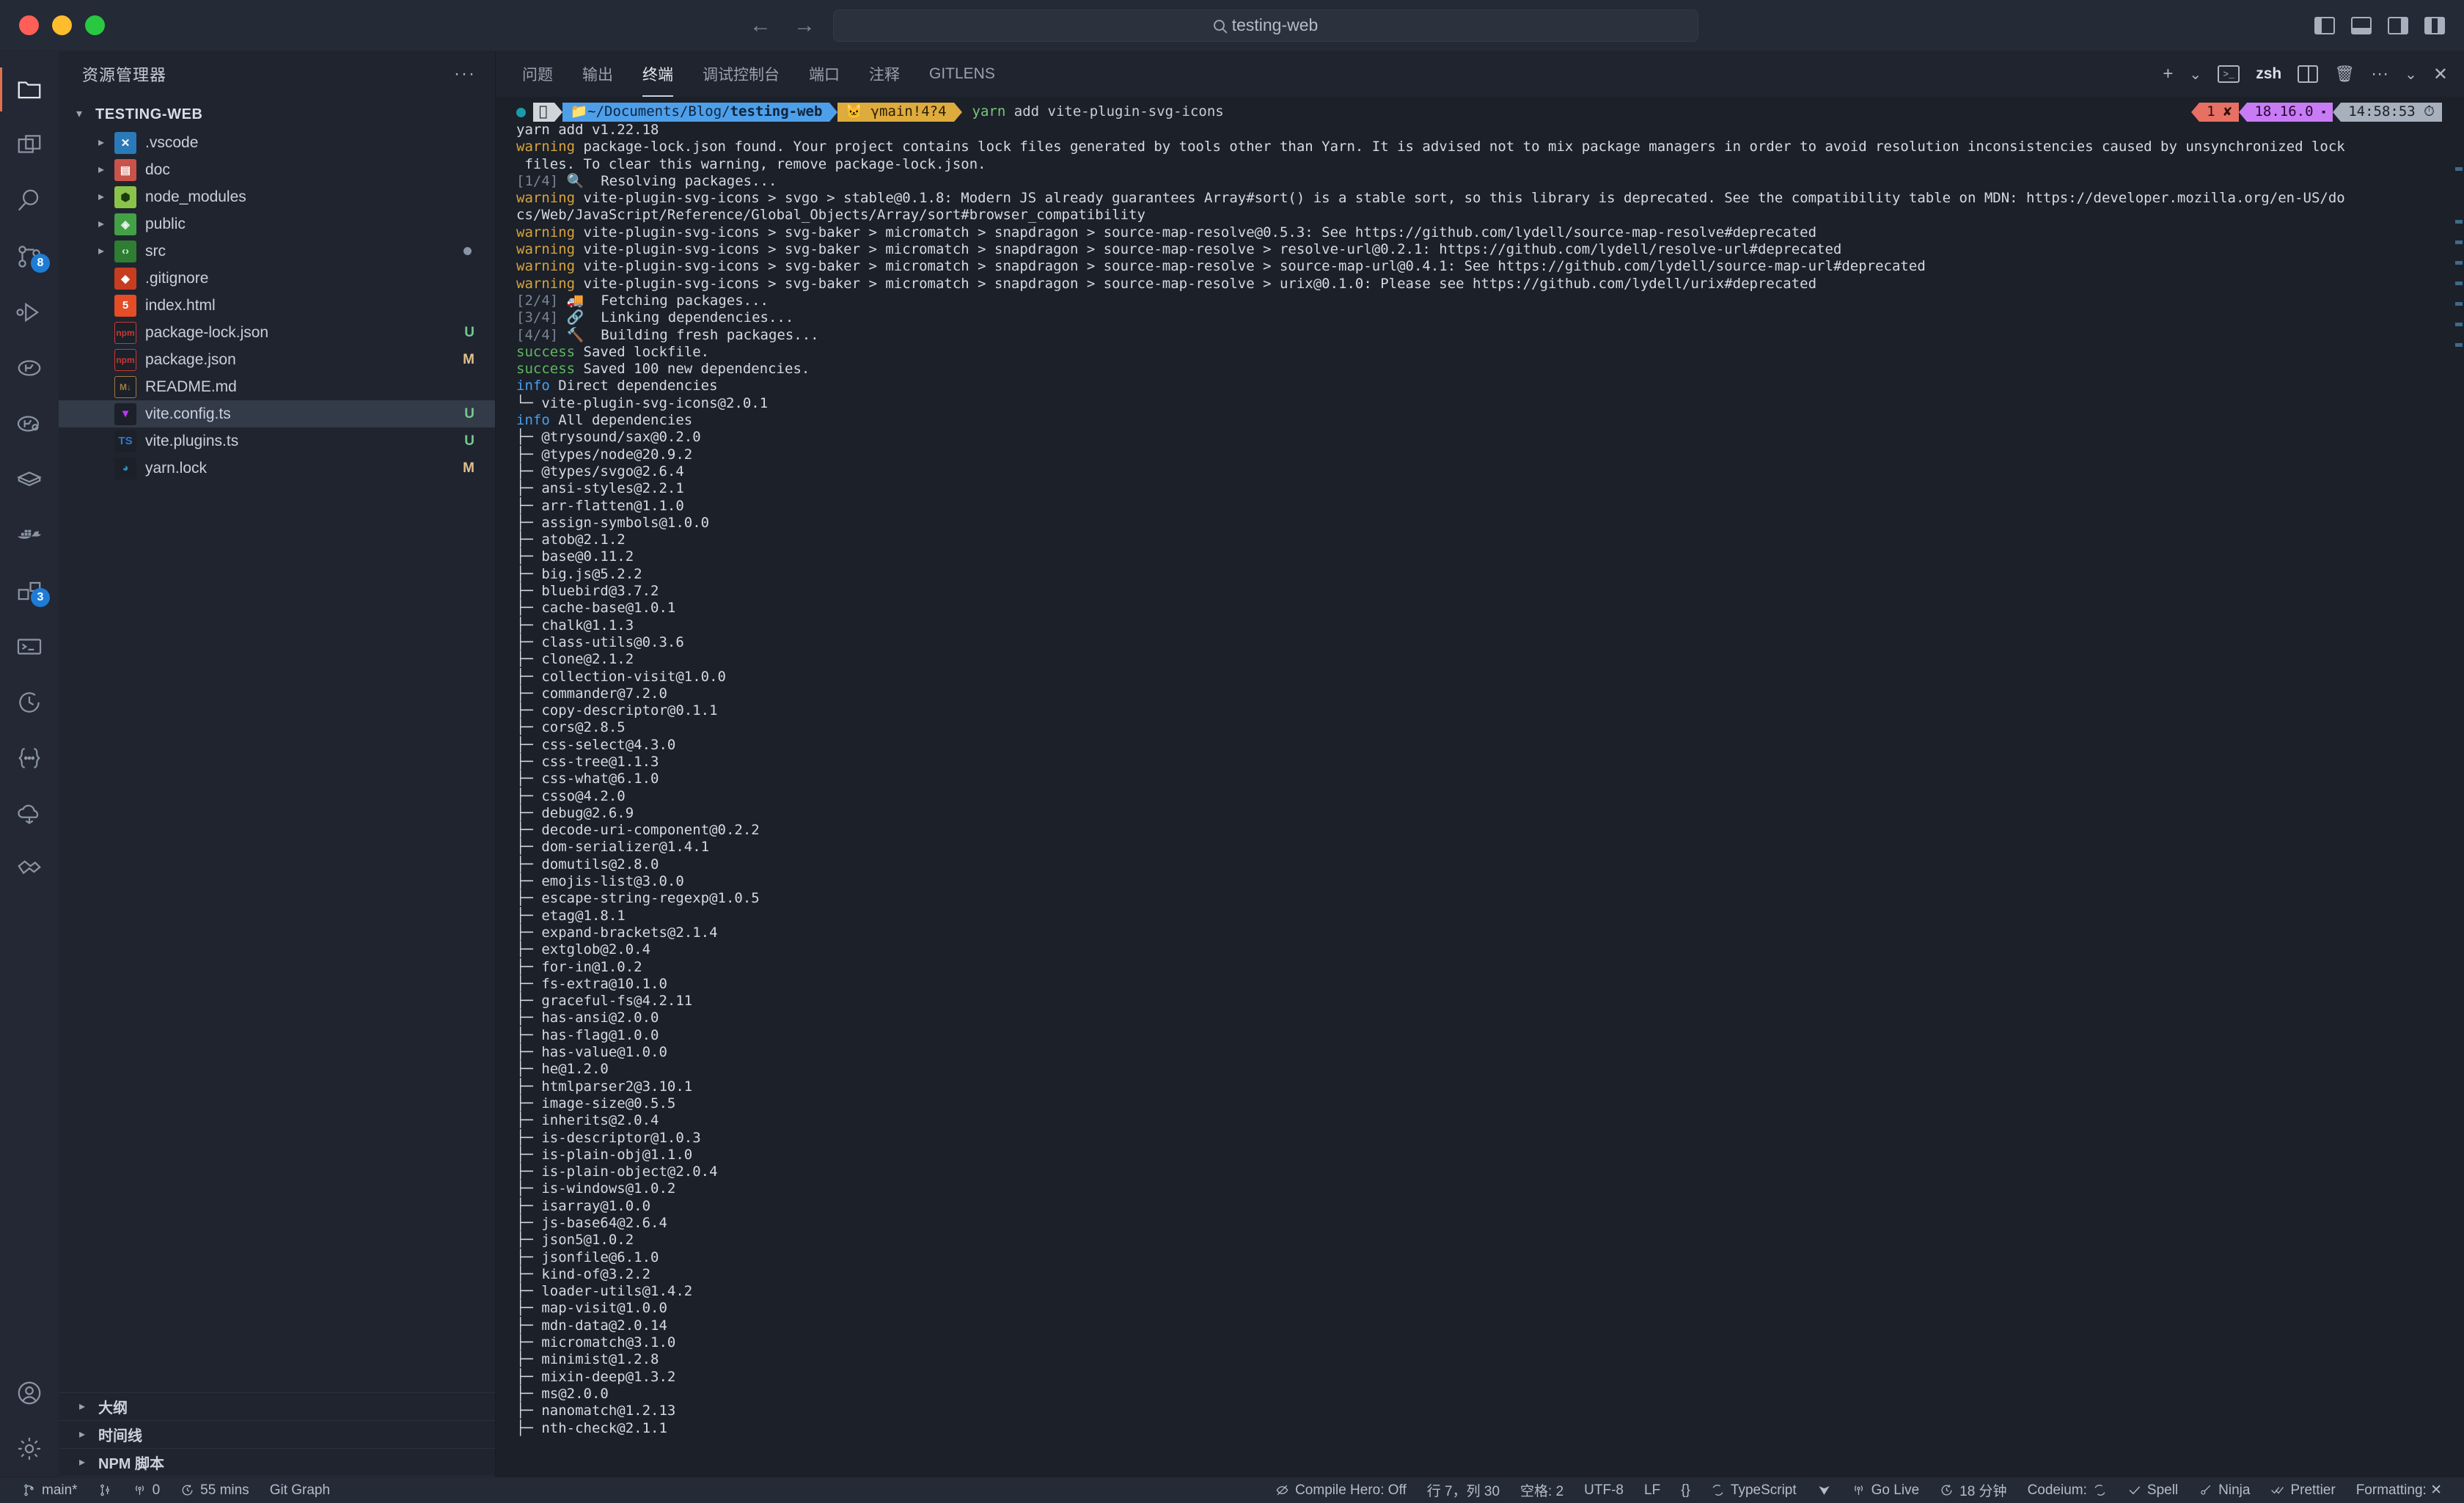 The height and width of the screenshot is (1503, 2464). What do you see at coordinates (105, 1490) in the screenshot?
I see `status-sync` at bounding box center [105, 1490].